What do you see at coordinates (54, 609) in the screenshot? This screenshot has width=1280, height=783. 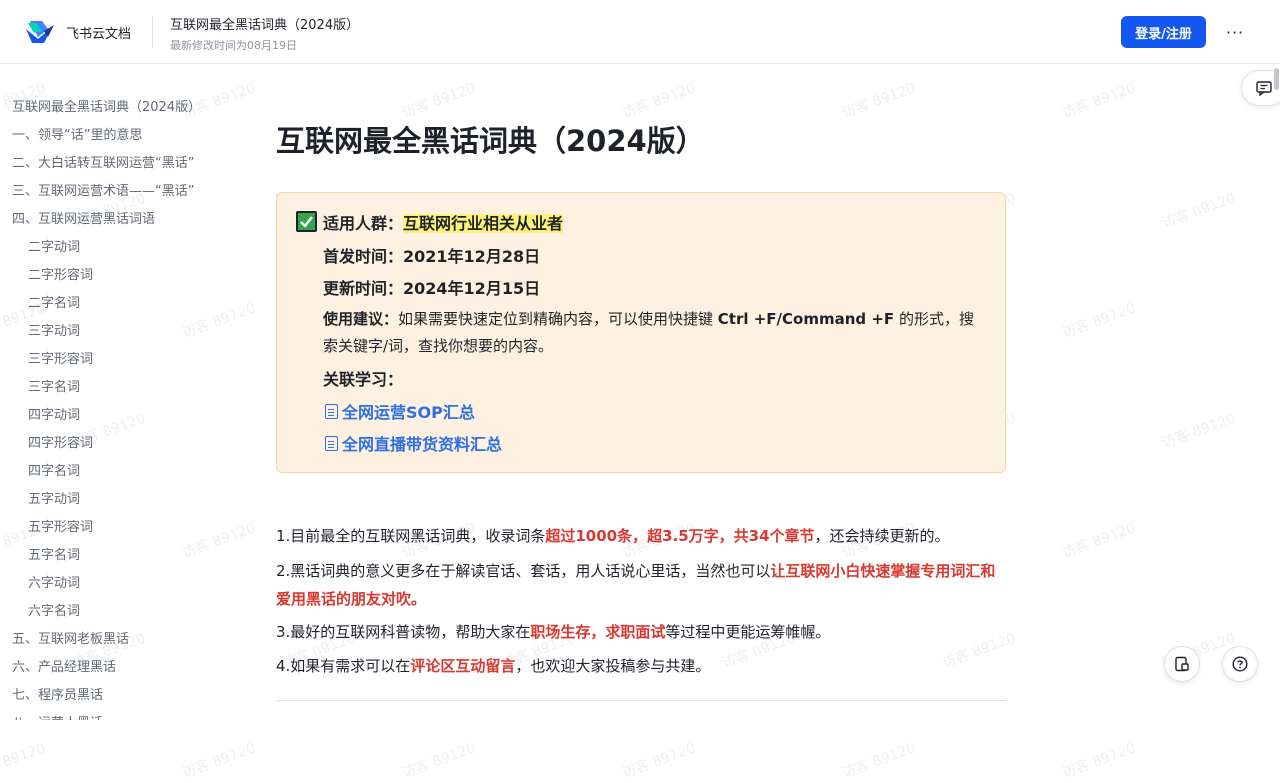 I see `toc-item: 六字名词` at bounding box center [54, 609].